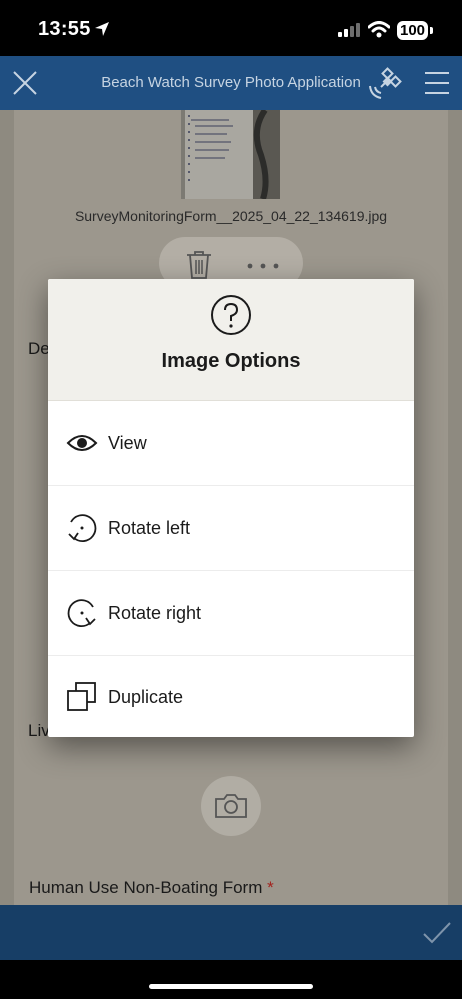 The image size is (462, 999). What do you see at coordinates (231, 361) in the screenshot?
I see `dialog-title: Image Options` at bounding box center [231, 361].